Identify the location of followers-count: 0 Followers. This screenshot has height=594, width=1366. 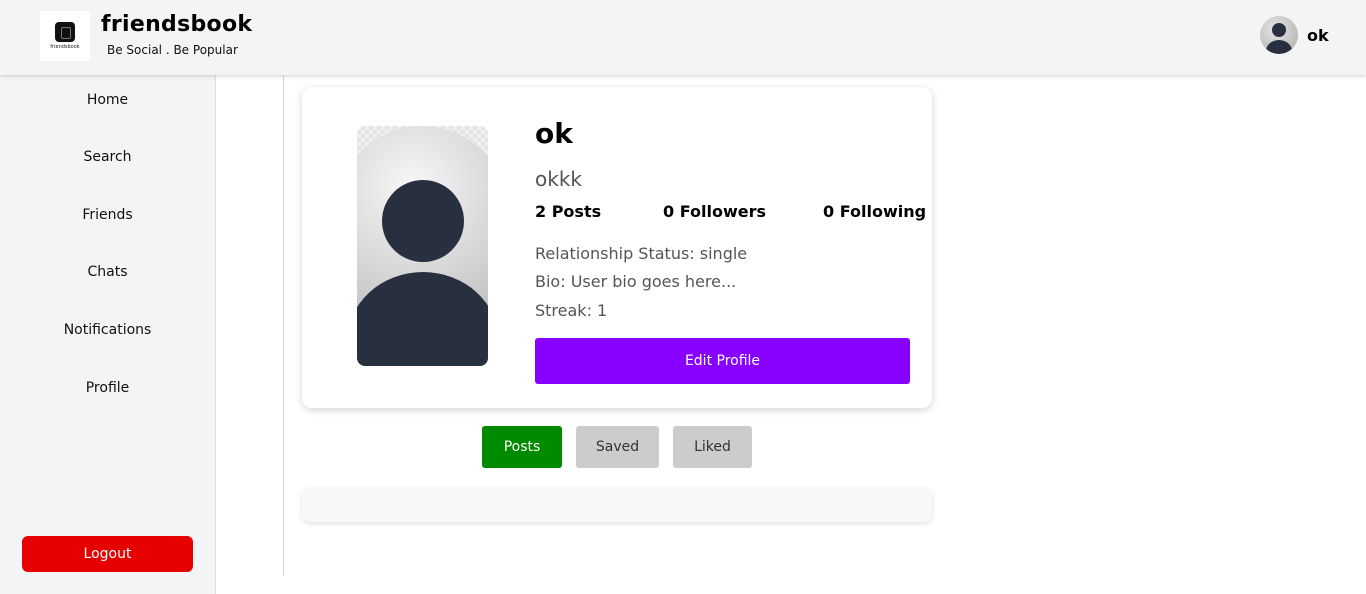
(714, 211).